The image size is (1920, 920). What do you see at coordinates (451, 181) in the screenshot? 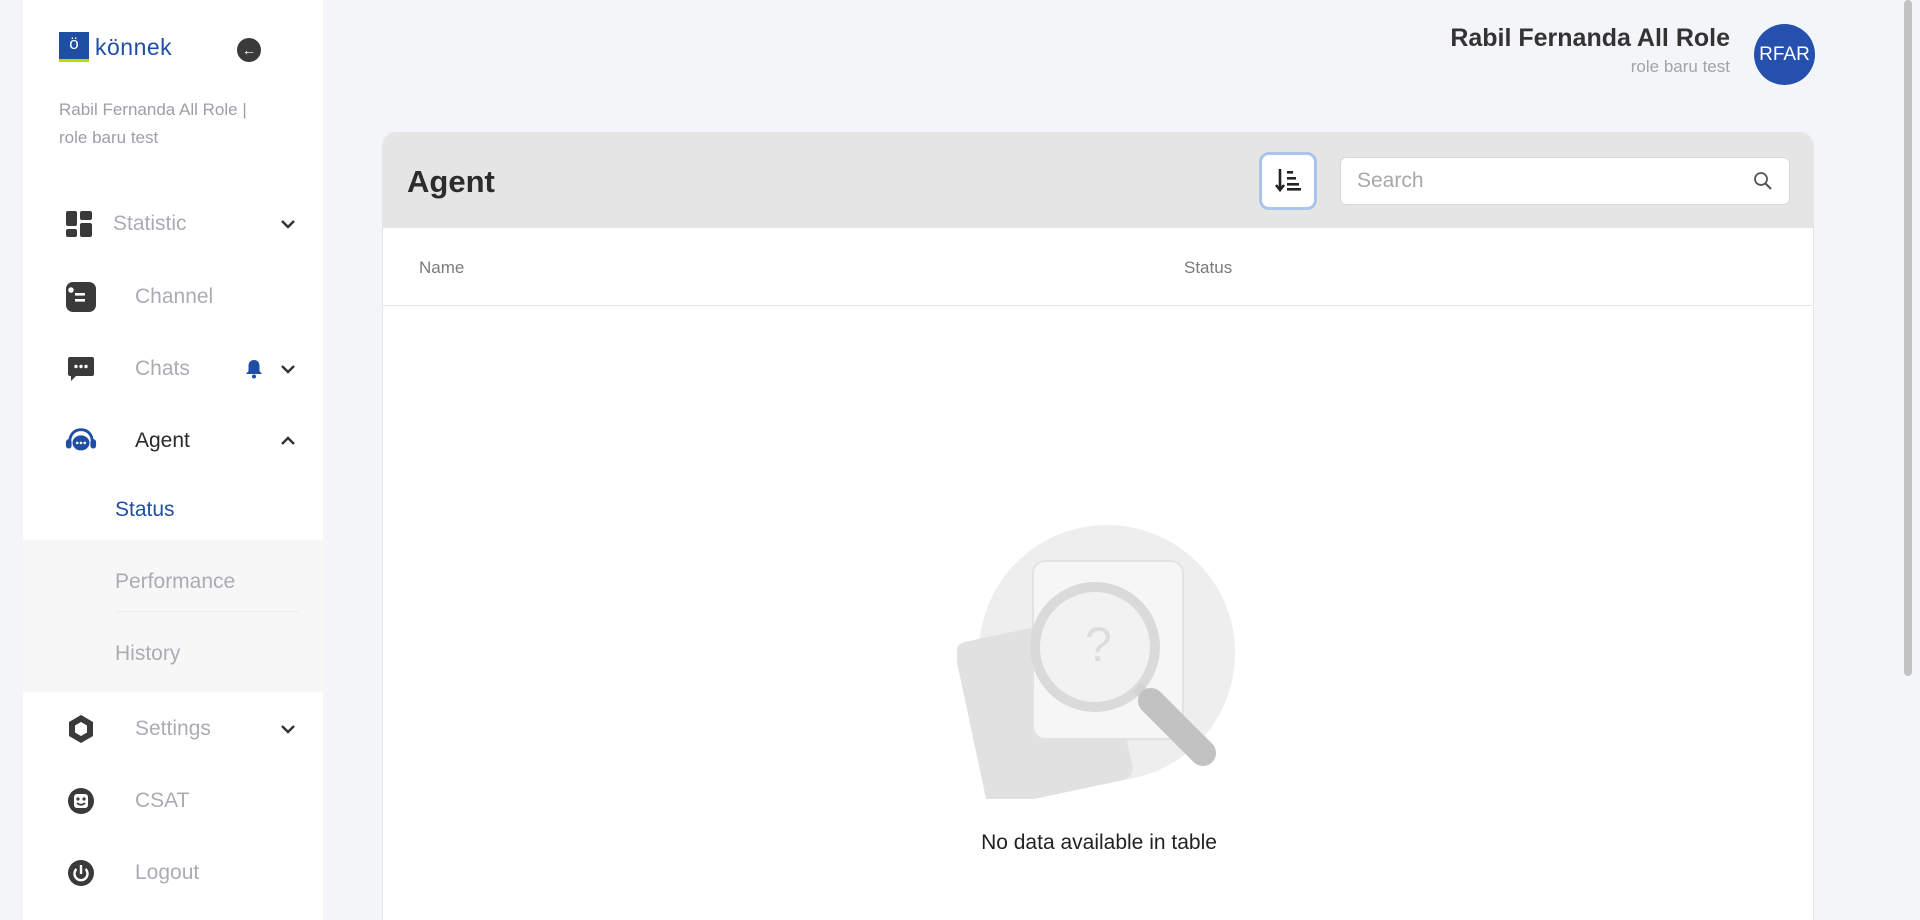
I see `page-title: Agent` at bounding box center [451, 181].